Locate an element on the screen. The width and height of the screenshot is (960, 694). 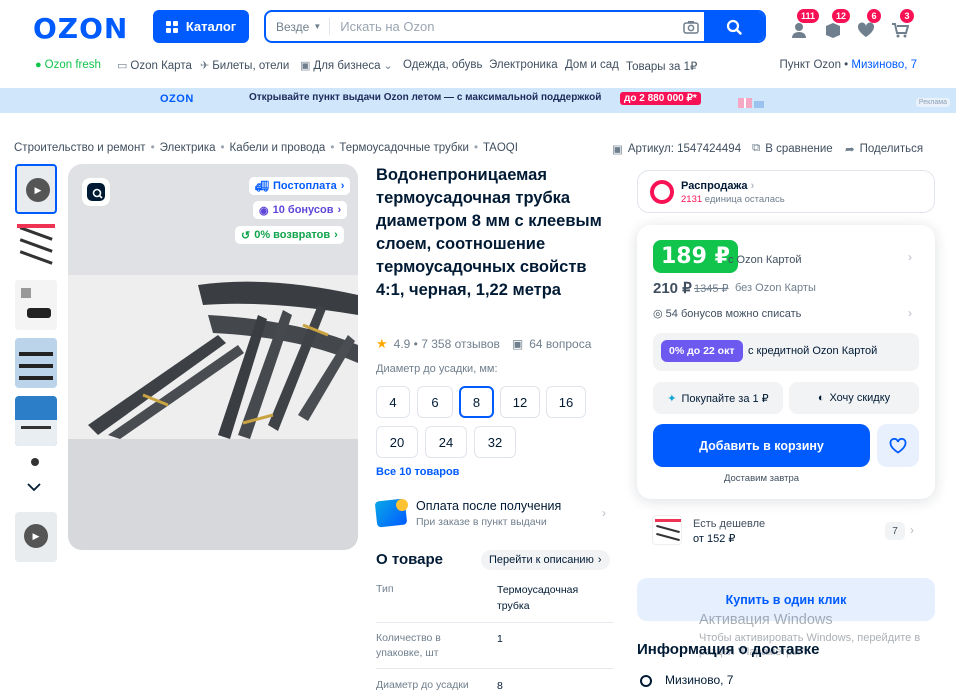
banner-price: до 2 880 000 ₽* is located at coordinates (660, 98).